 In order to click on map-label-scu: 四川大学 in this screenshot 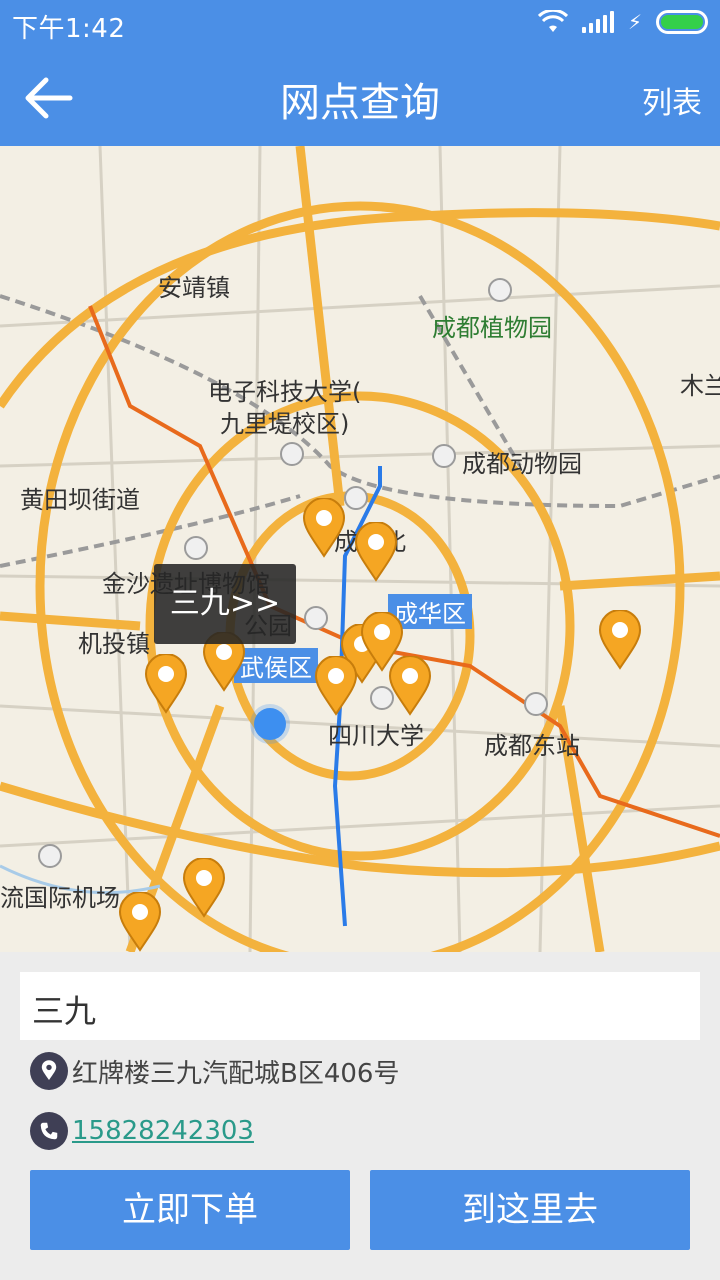, I will do `click(376, 736)`.